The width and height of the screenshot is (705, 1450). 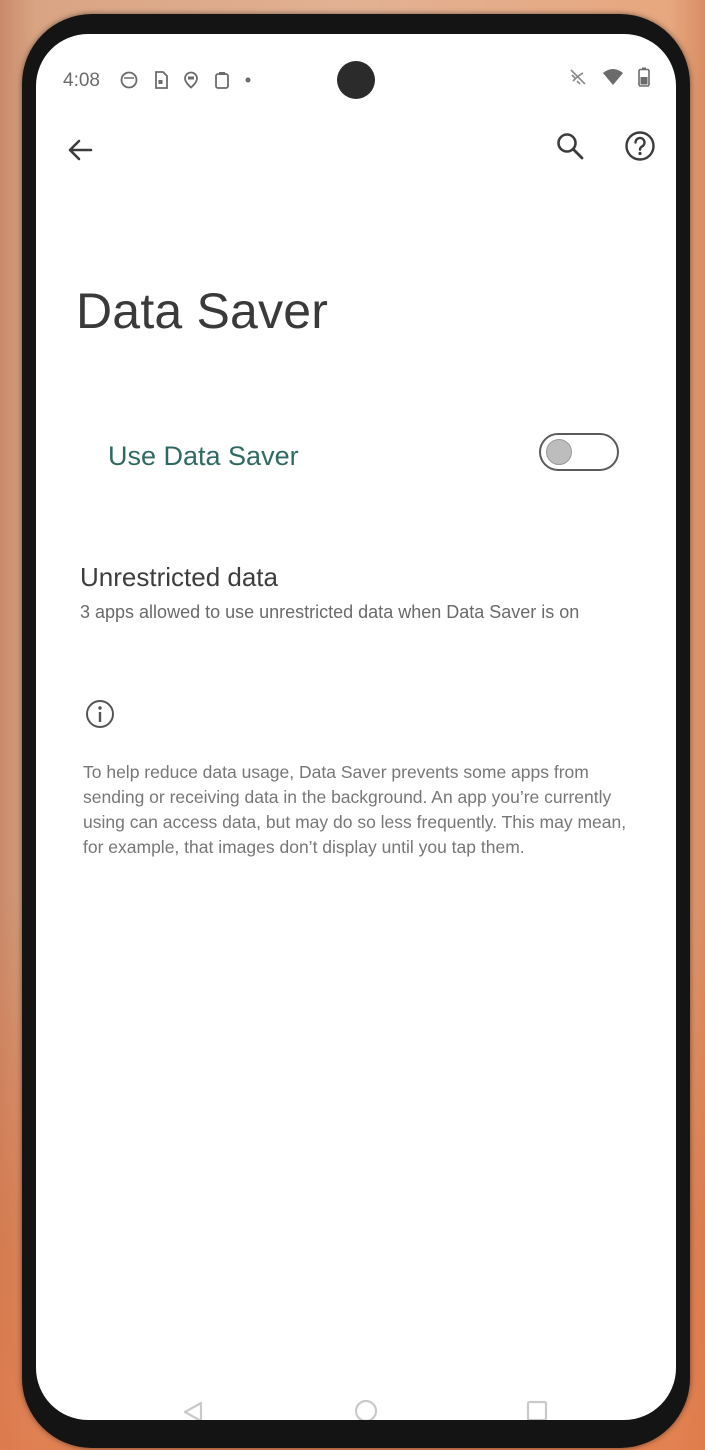 I want to click on status-icons-right, so click(x=609, y=77).